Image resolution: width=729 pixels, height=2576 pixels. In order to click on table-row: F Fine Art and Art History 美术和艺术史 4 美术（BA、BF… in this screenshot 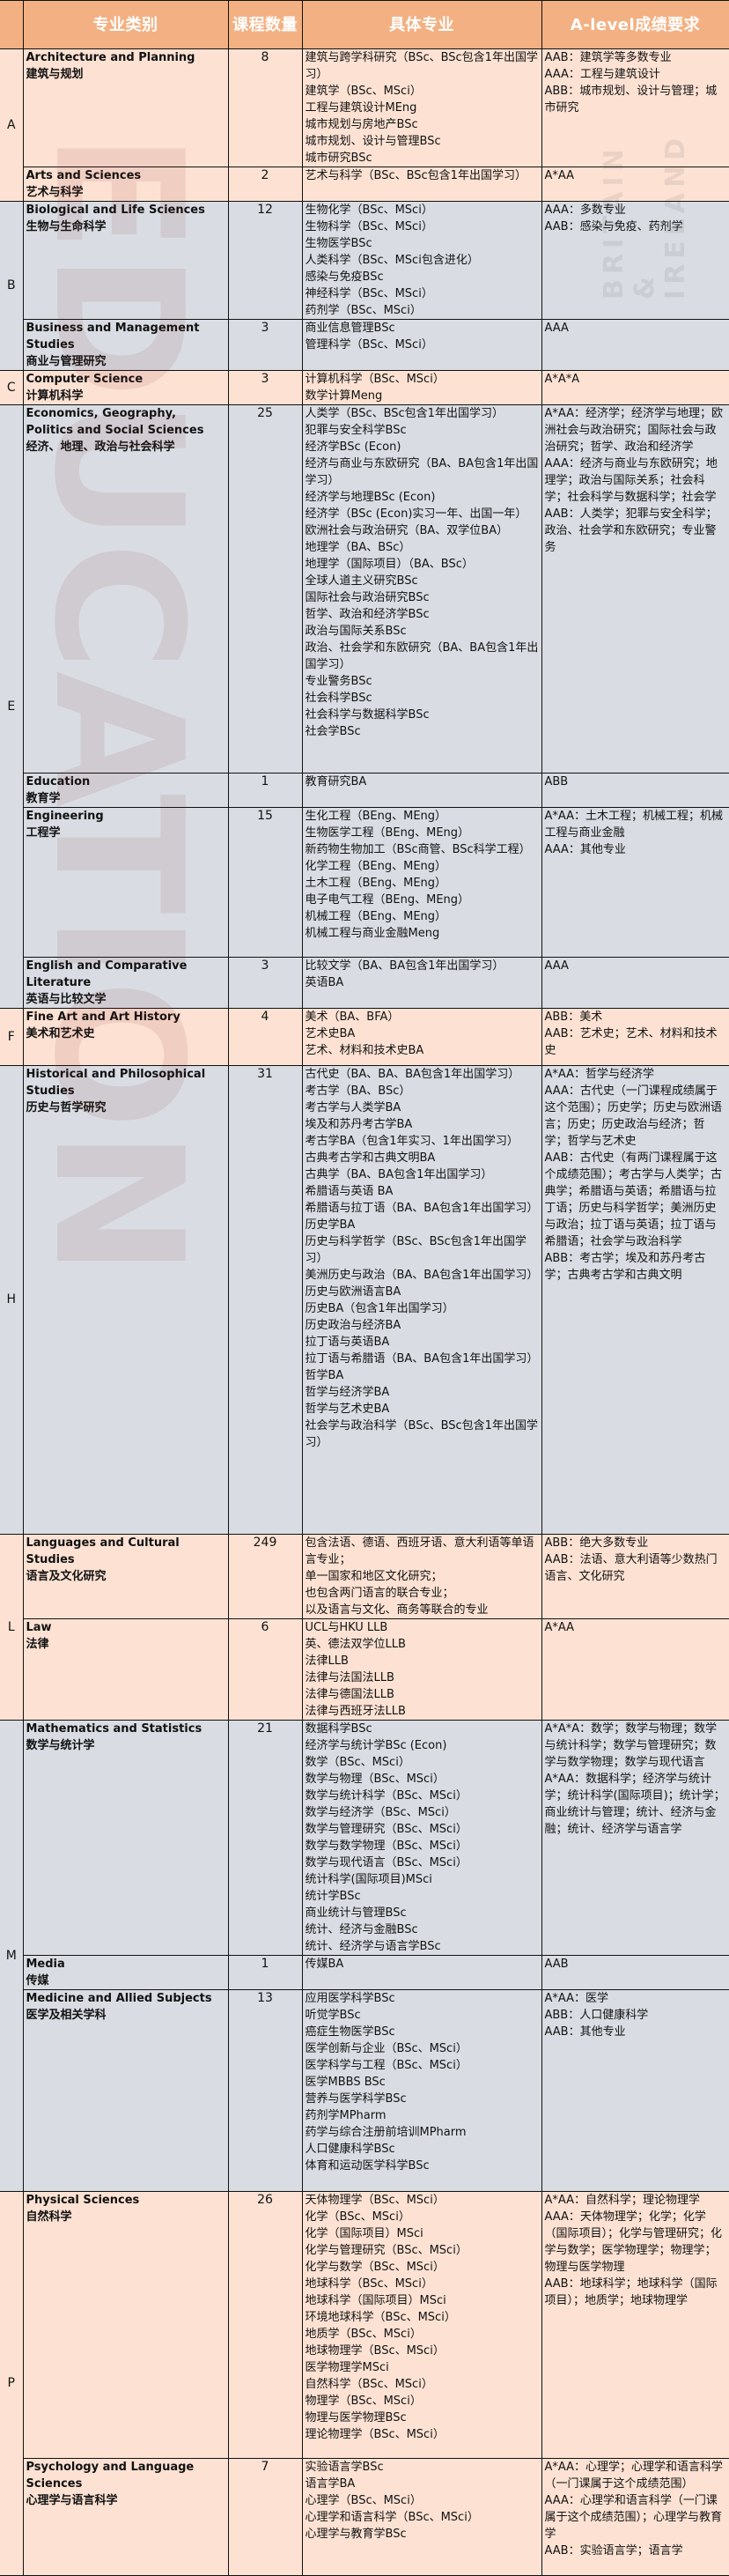, I will do `click(364, 1037)`.